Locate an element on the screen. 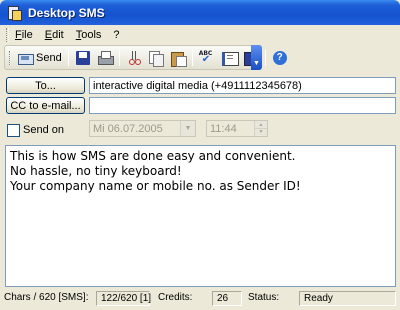 This screenshot has height=310, width=400. help-button is located at coordinates (280, 58).